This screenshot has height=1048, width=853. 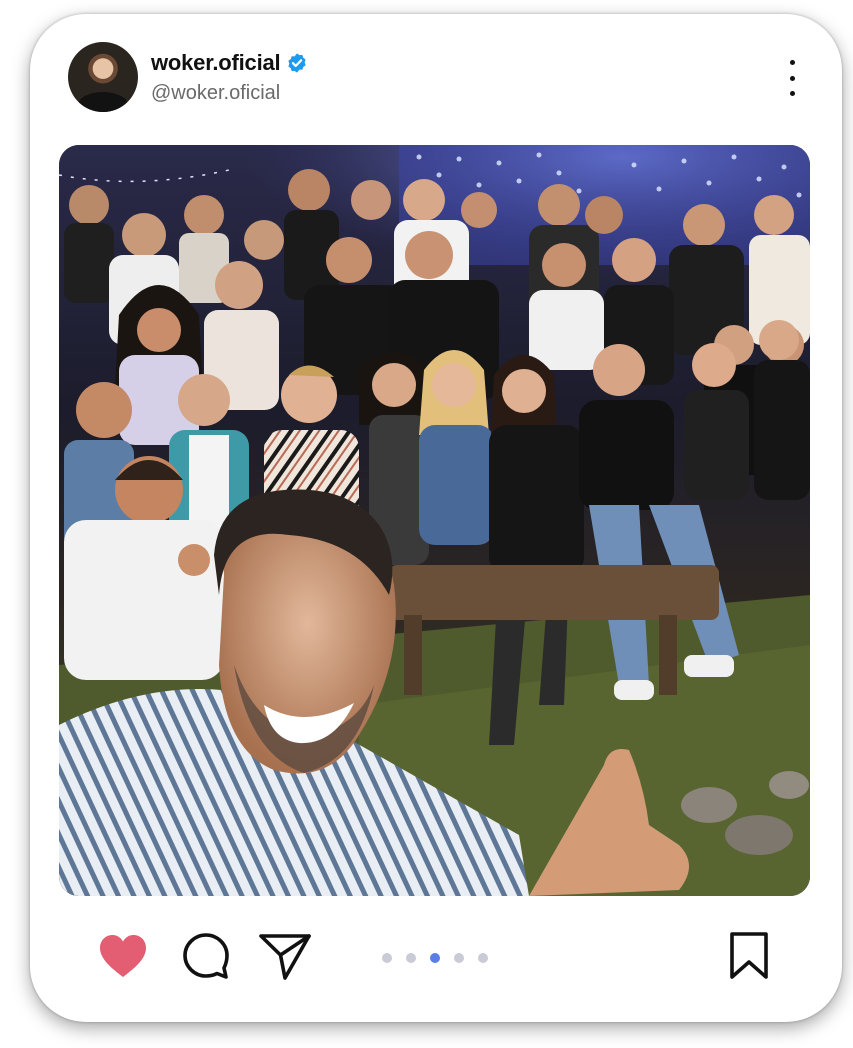 I want to click on heart-icon, so click(x=123, y=956).